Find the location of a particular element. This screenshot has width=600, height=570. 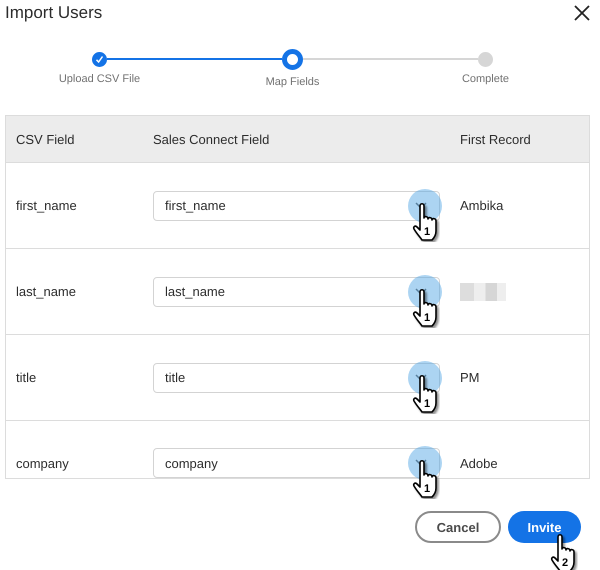

csv-field-name: last_name is located at coordinates (46, 291).